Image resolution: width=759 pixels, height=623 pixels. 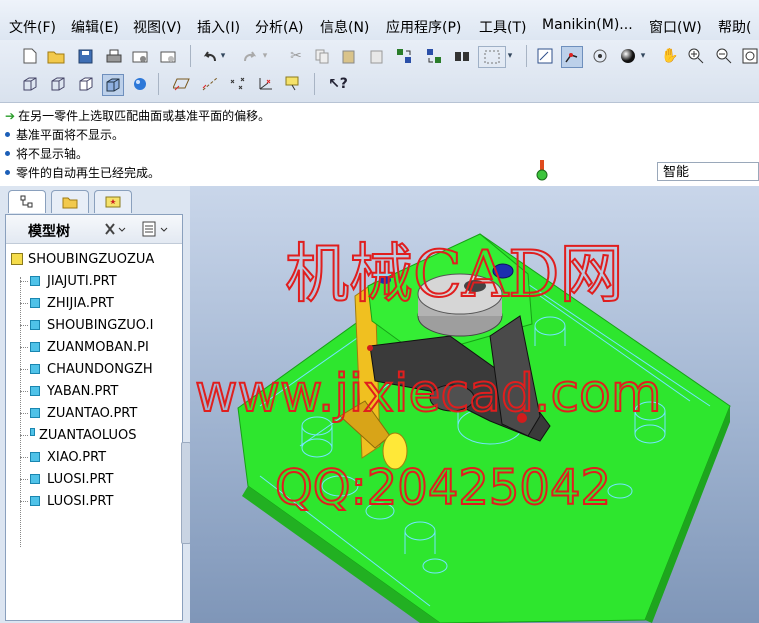 What do you see at coordinates (218, 27) in the screenshot?
I see `menu-insert: 插入(I)` at bounding box center [218, 27].